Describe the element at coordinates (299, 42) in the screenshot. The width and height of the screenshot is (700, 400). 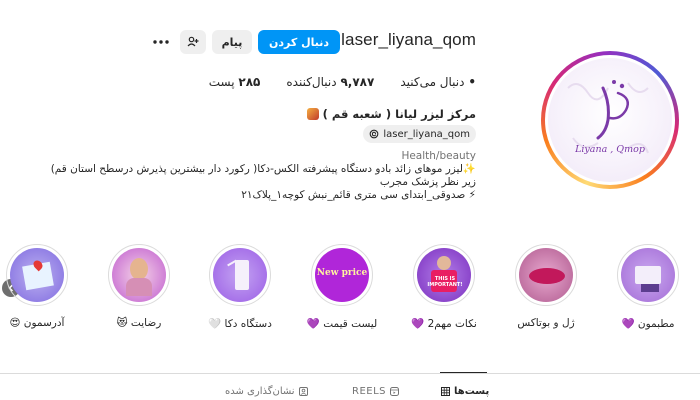
I see `follow-button: دنبال کردن` at that location.